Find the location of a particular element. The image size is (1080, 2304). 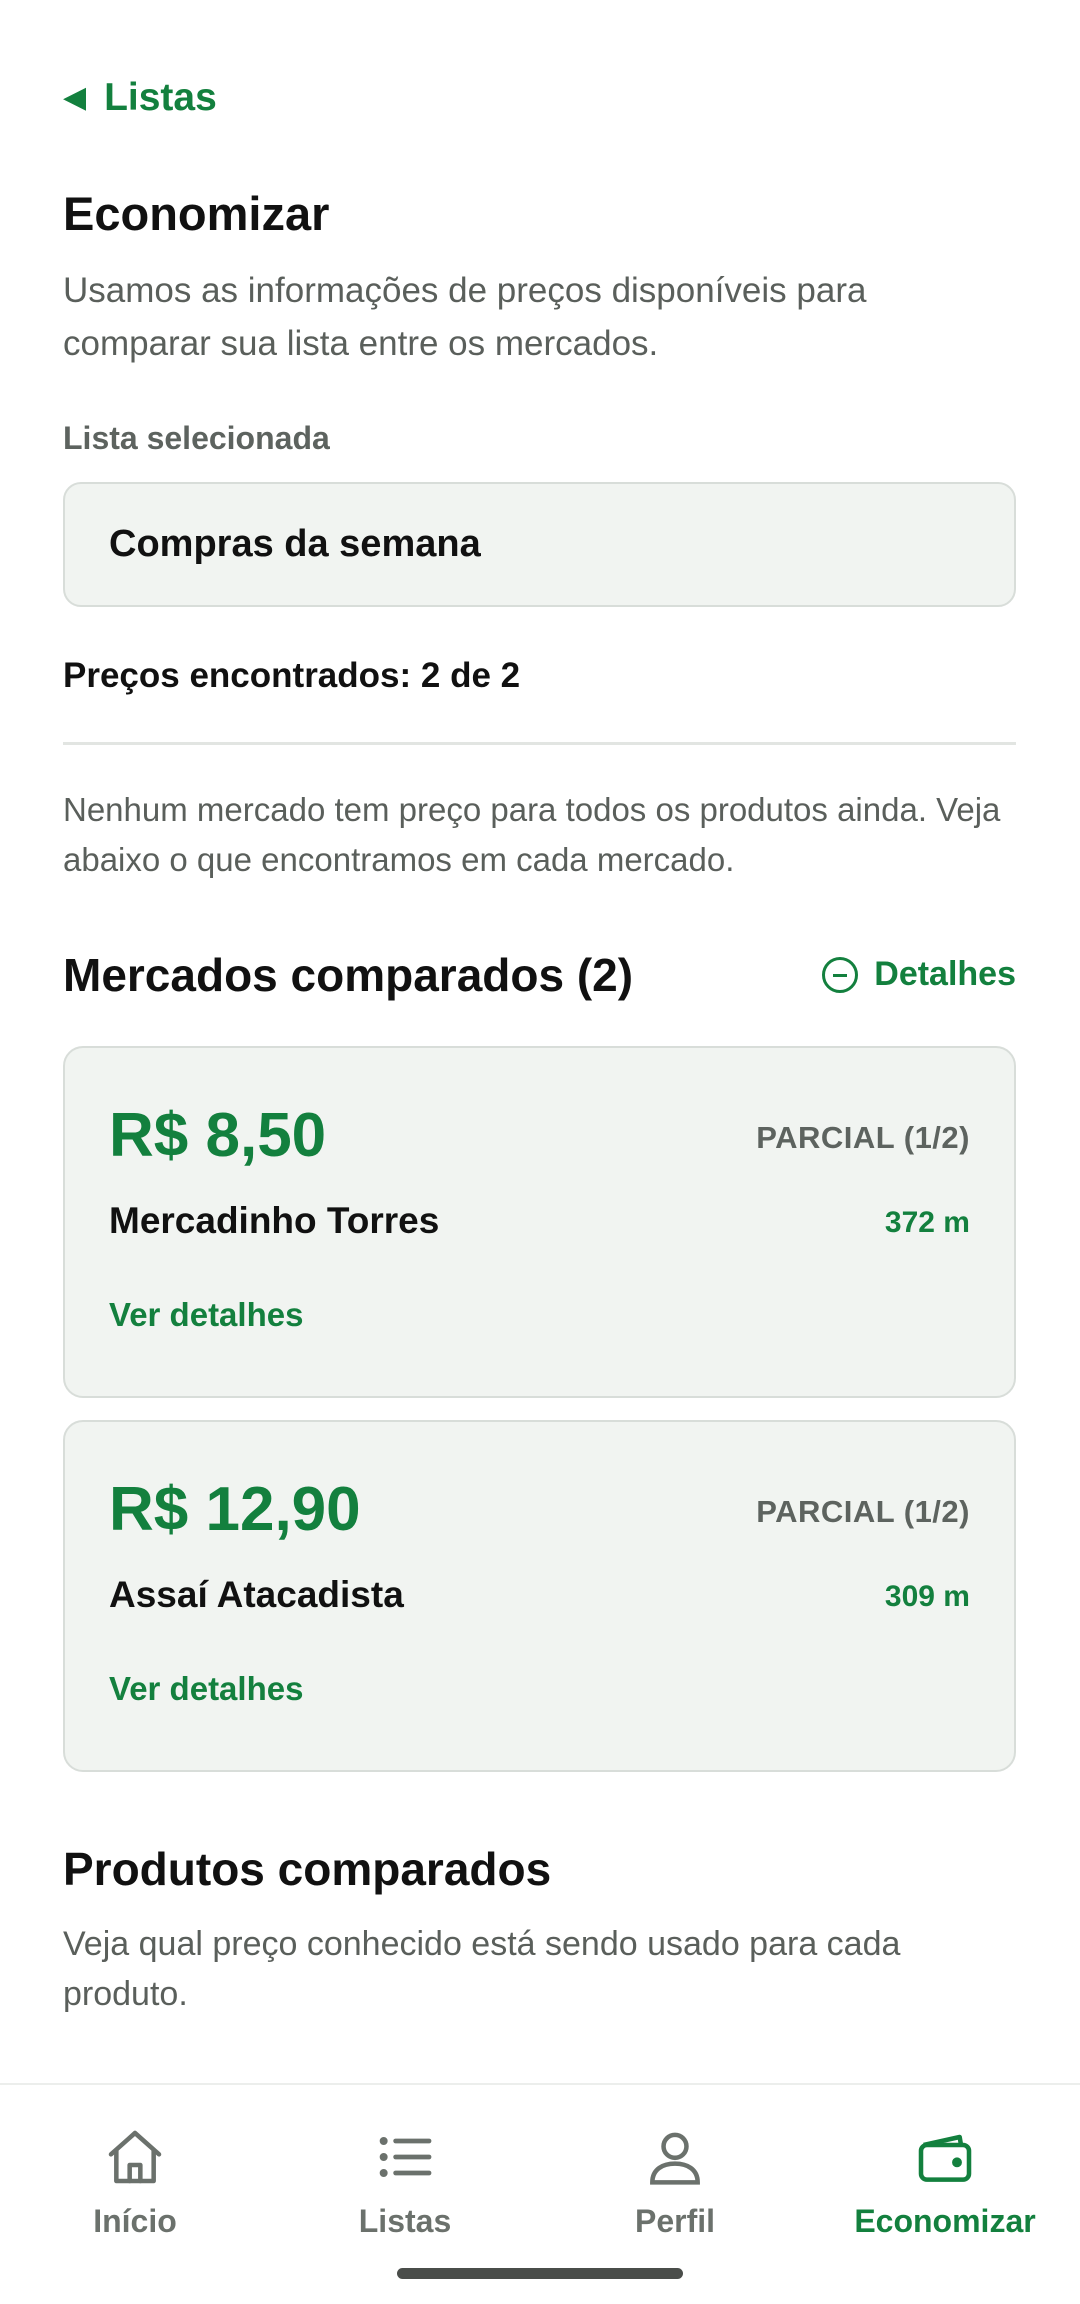

home-icon is located at coordinates (135, 2157).